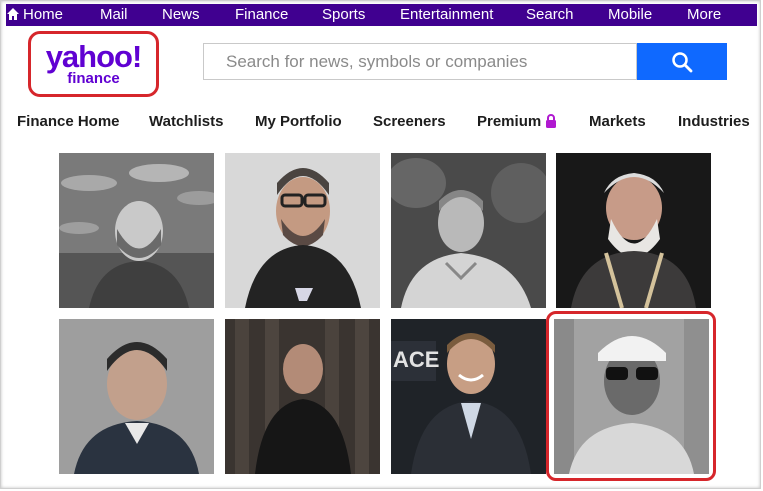 This screenshot has height=491, width=763. I want to click on profile-photo-7: ACE, so click(468, 396).